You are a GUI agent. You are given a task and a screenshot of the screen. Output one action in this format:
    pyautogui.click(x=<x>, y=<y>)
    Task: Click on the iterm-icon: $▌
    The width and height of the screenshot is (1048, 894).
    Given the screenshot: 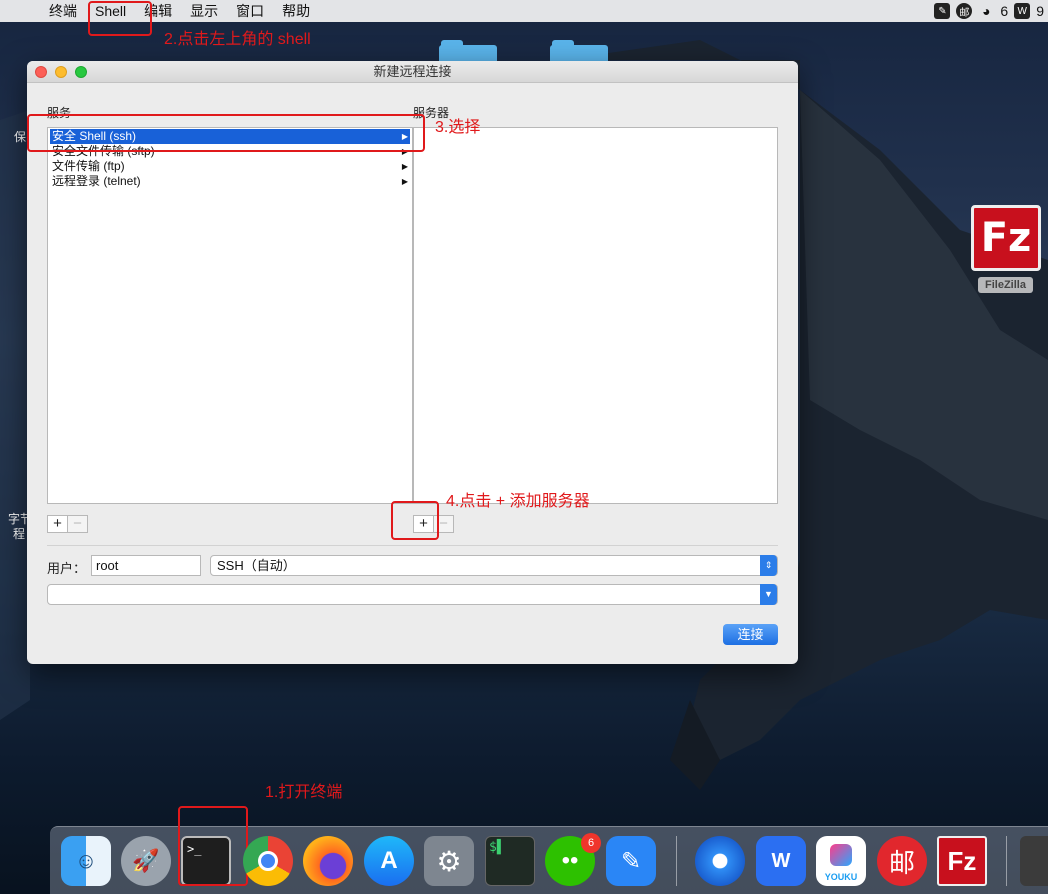 What is the action you would take?
    pyautogui.click(x=510, y=861)
    